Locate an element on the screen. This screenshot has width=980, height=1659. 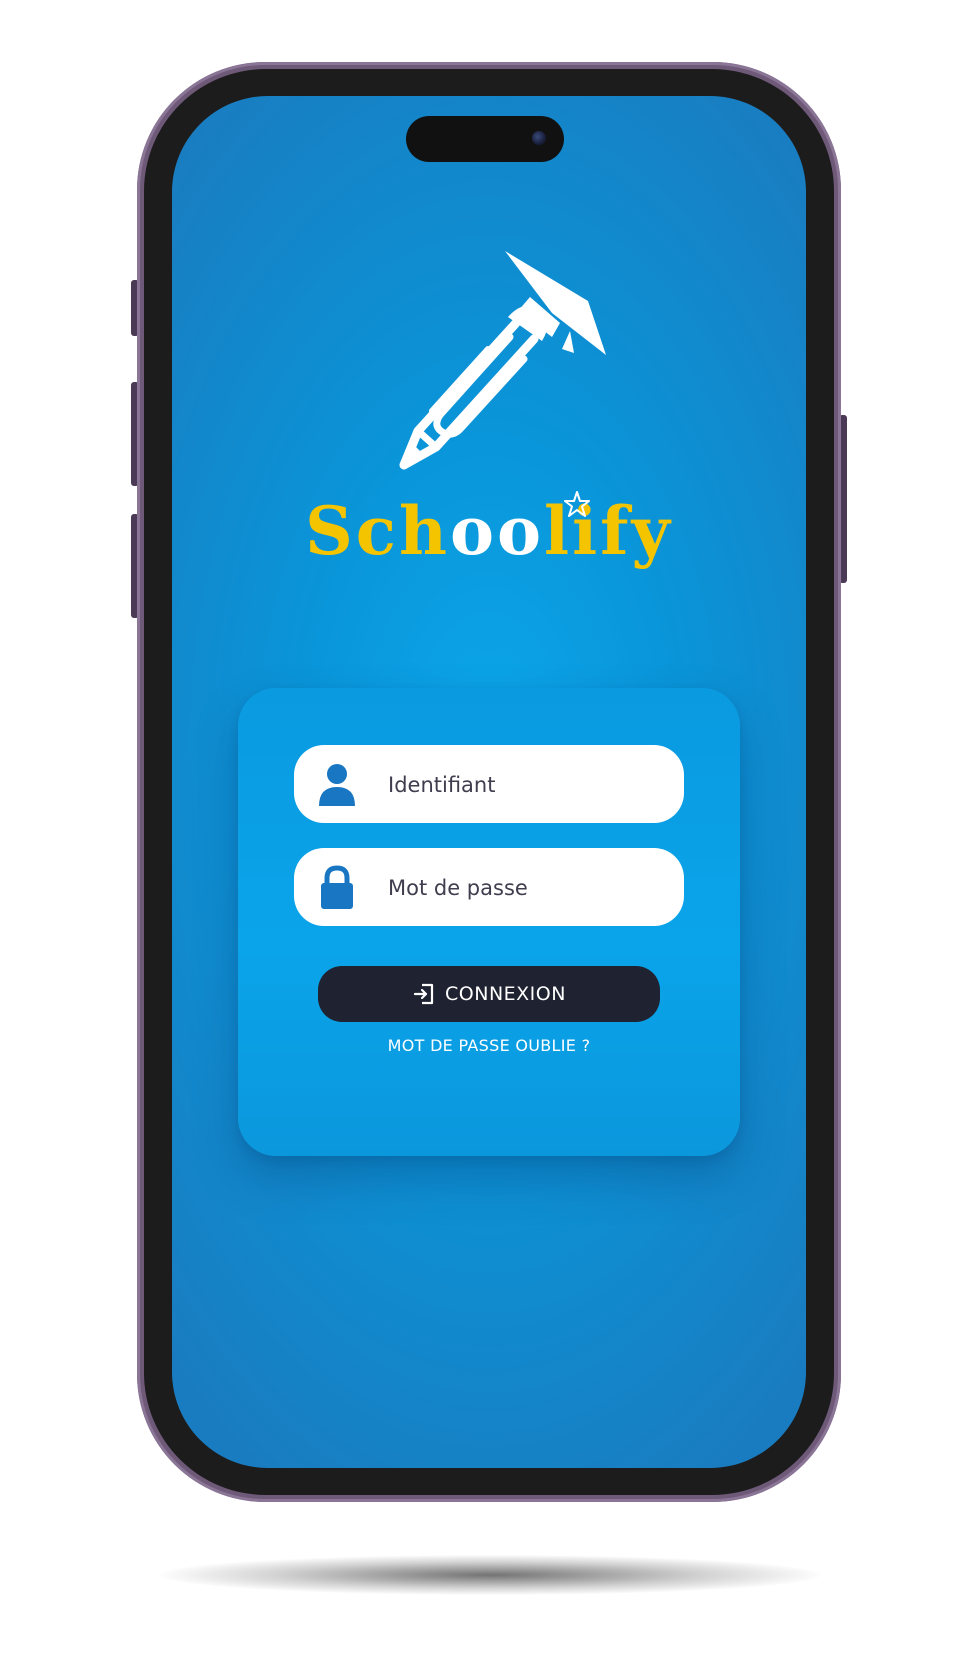
login-card: CONNEXION MOT DE PASSE OUBLIE ? is located at coordinates (489, 922).